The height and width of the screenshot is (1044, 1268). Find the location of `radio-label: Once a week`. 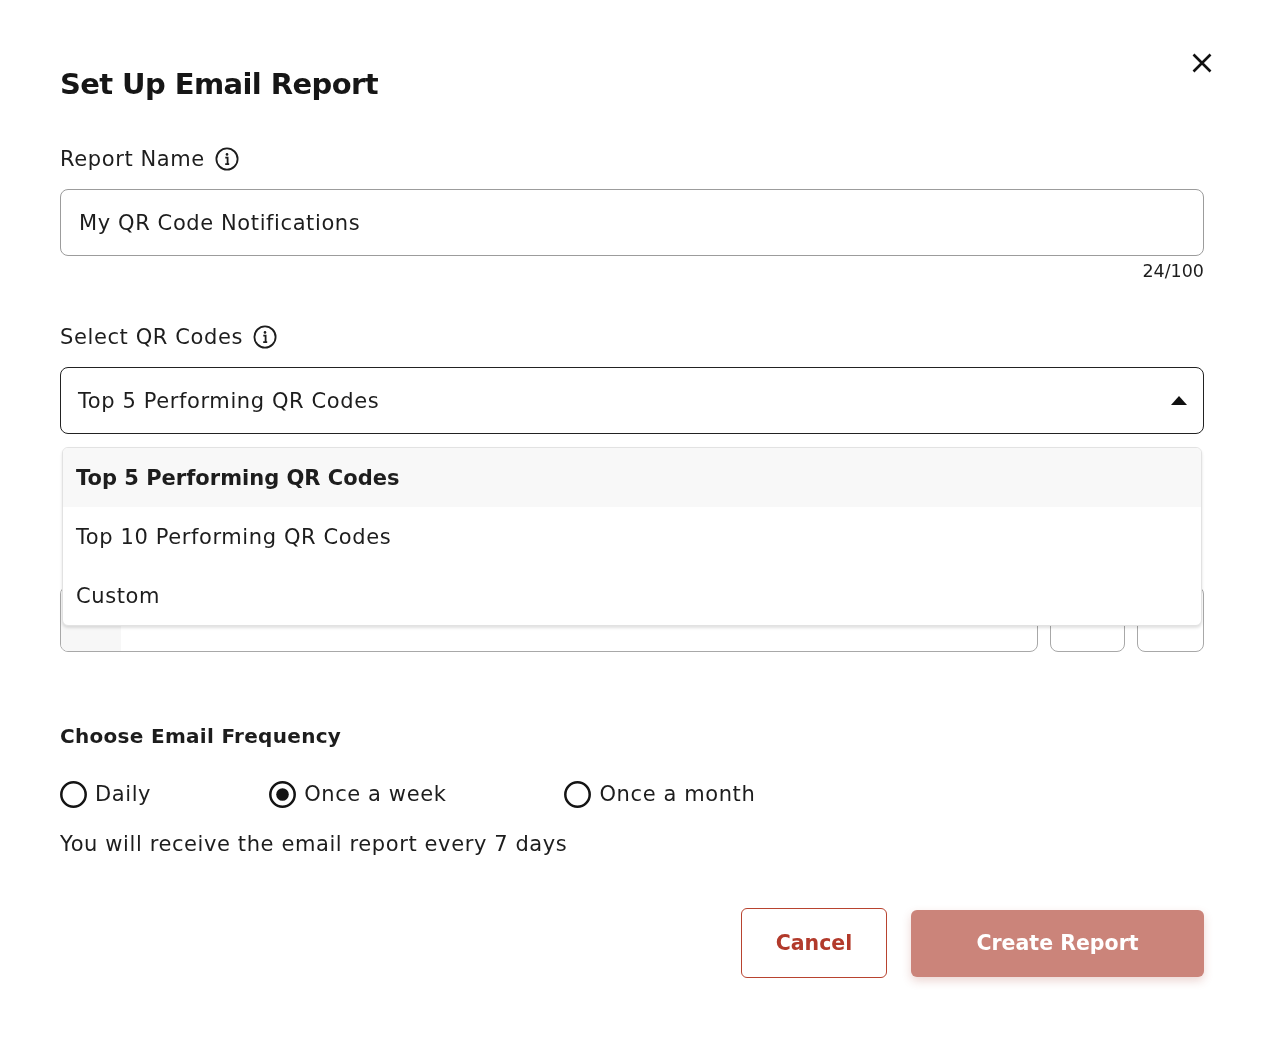

radio-label: Once a week is located at coordinates (375, 794).